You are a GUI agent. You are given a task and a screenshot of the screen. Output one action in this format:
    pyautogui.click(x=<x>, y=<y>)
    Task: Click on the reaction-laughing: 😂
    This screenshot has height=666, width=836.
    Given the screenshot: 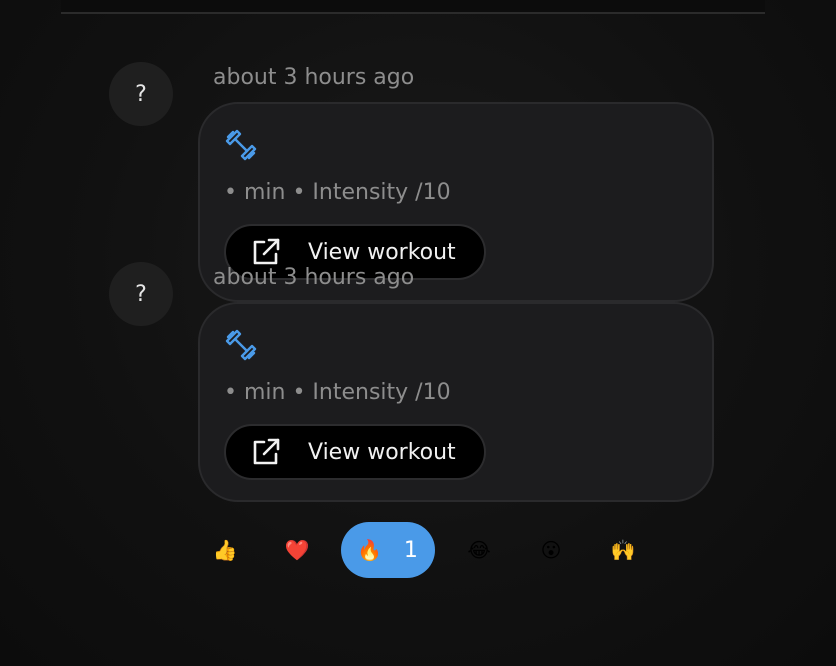 What is the action you would take?
    pyautogui.click(x=479, y=550)
    